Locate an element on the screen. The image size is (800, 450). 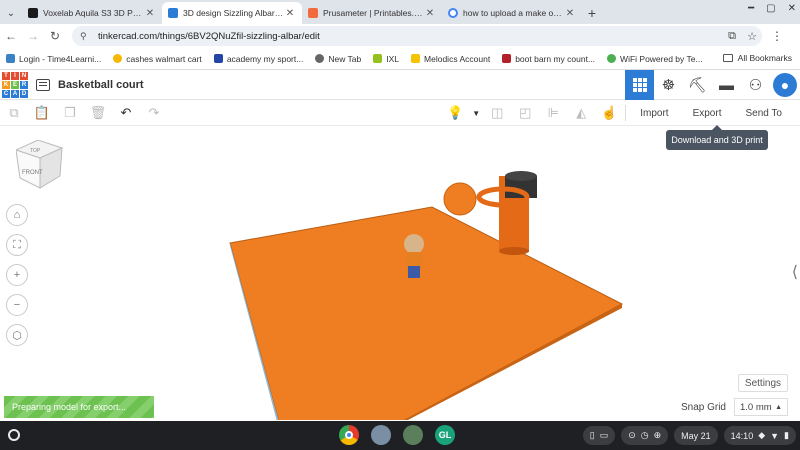
game-app-icon is located at coordinates (413, 435).